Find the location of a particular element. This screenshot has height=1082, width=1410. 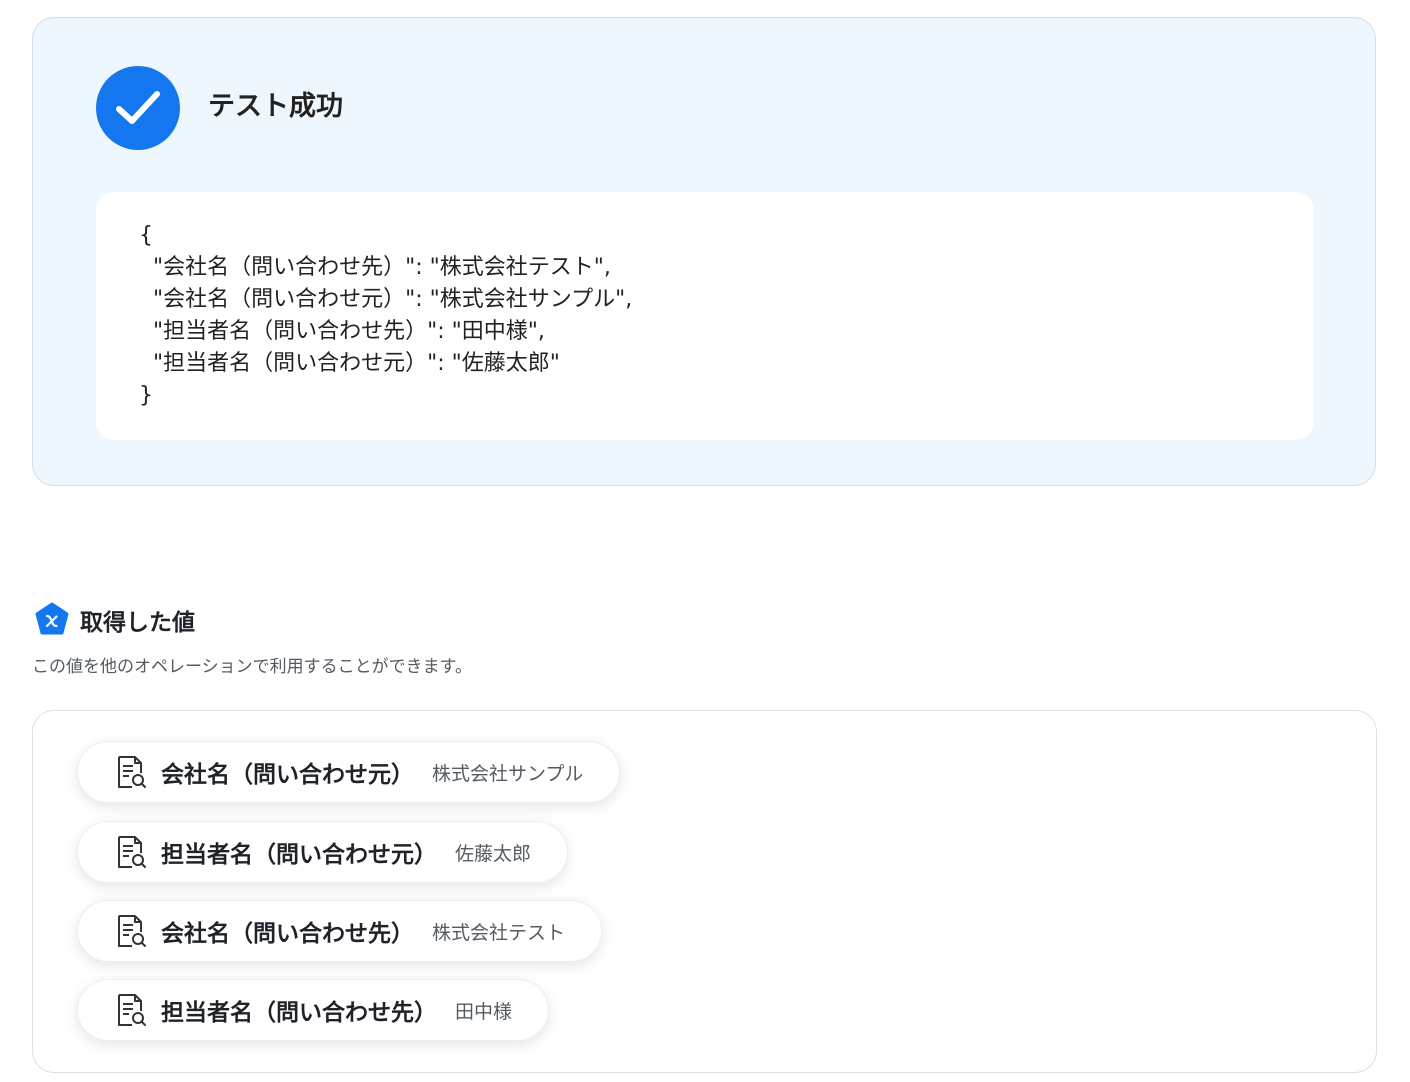

acquired-values-title: 取得した値 is located at coordinates (137, 623).